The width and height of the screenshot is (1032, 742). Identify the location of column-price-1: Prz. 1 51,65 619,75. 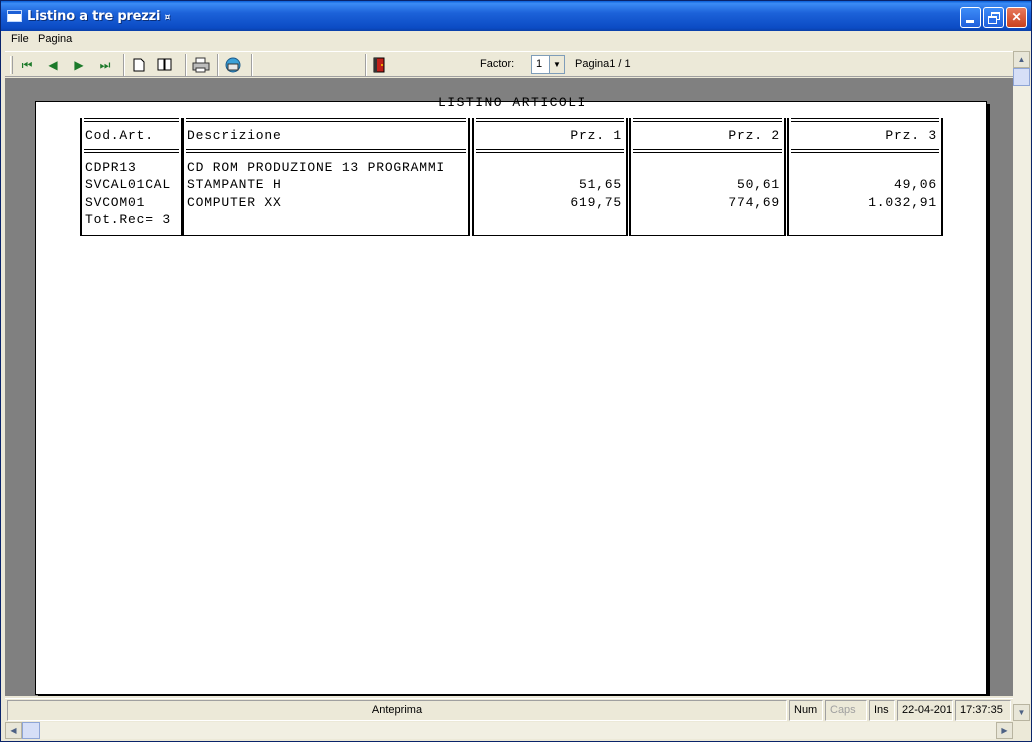
(550, 177).